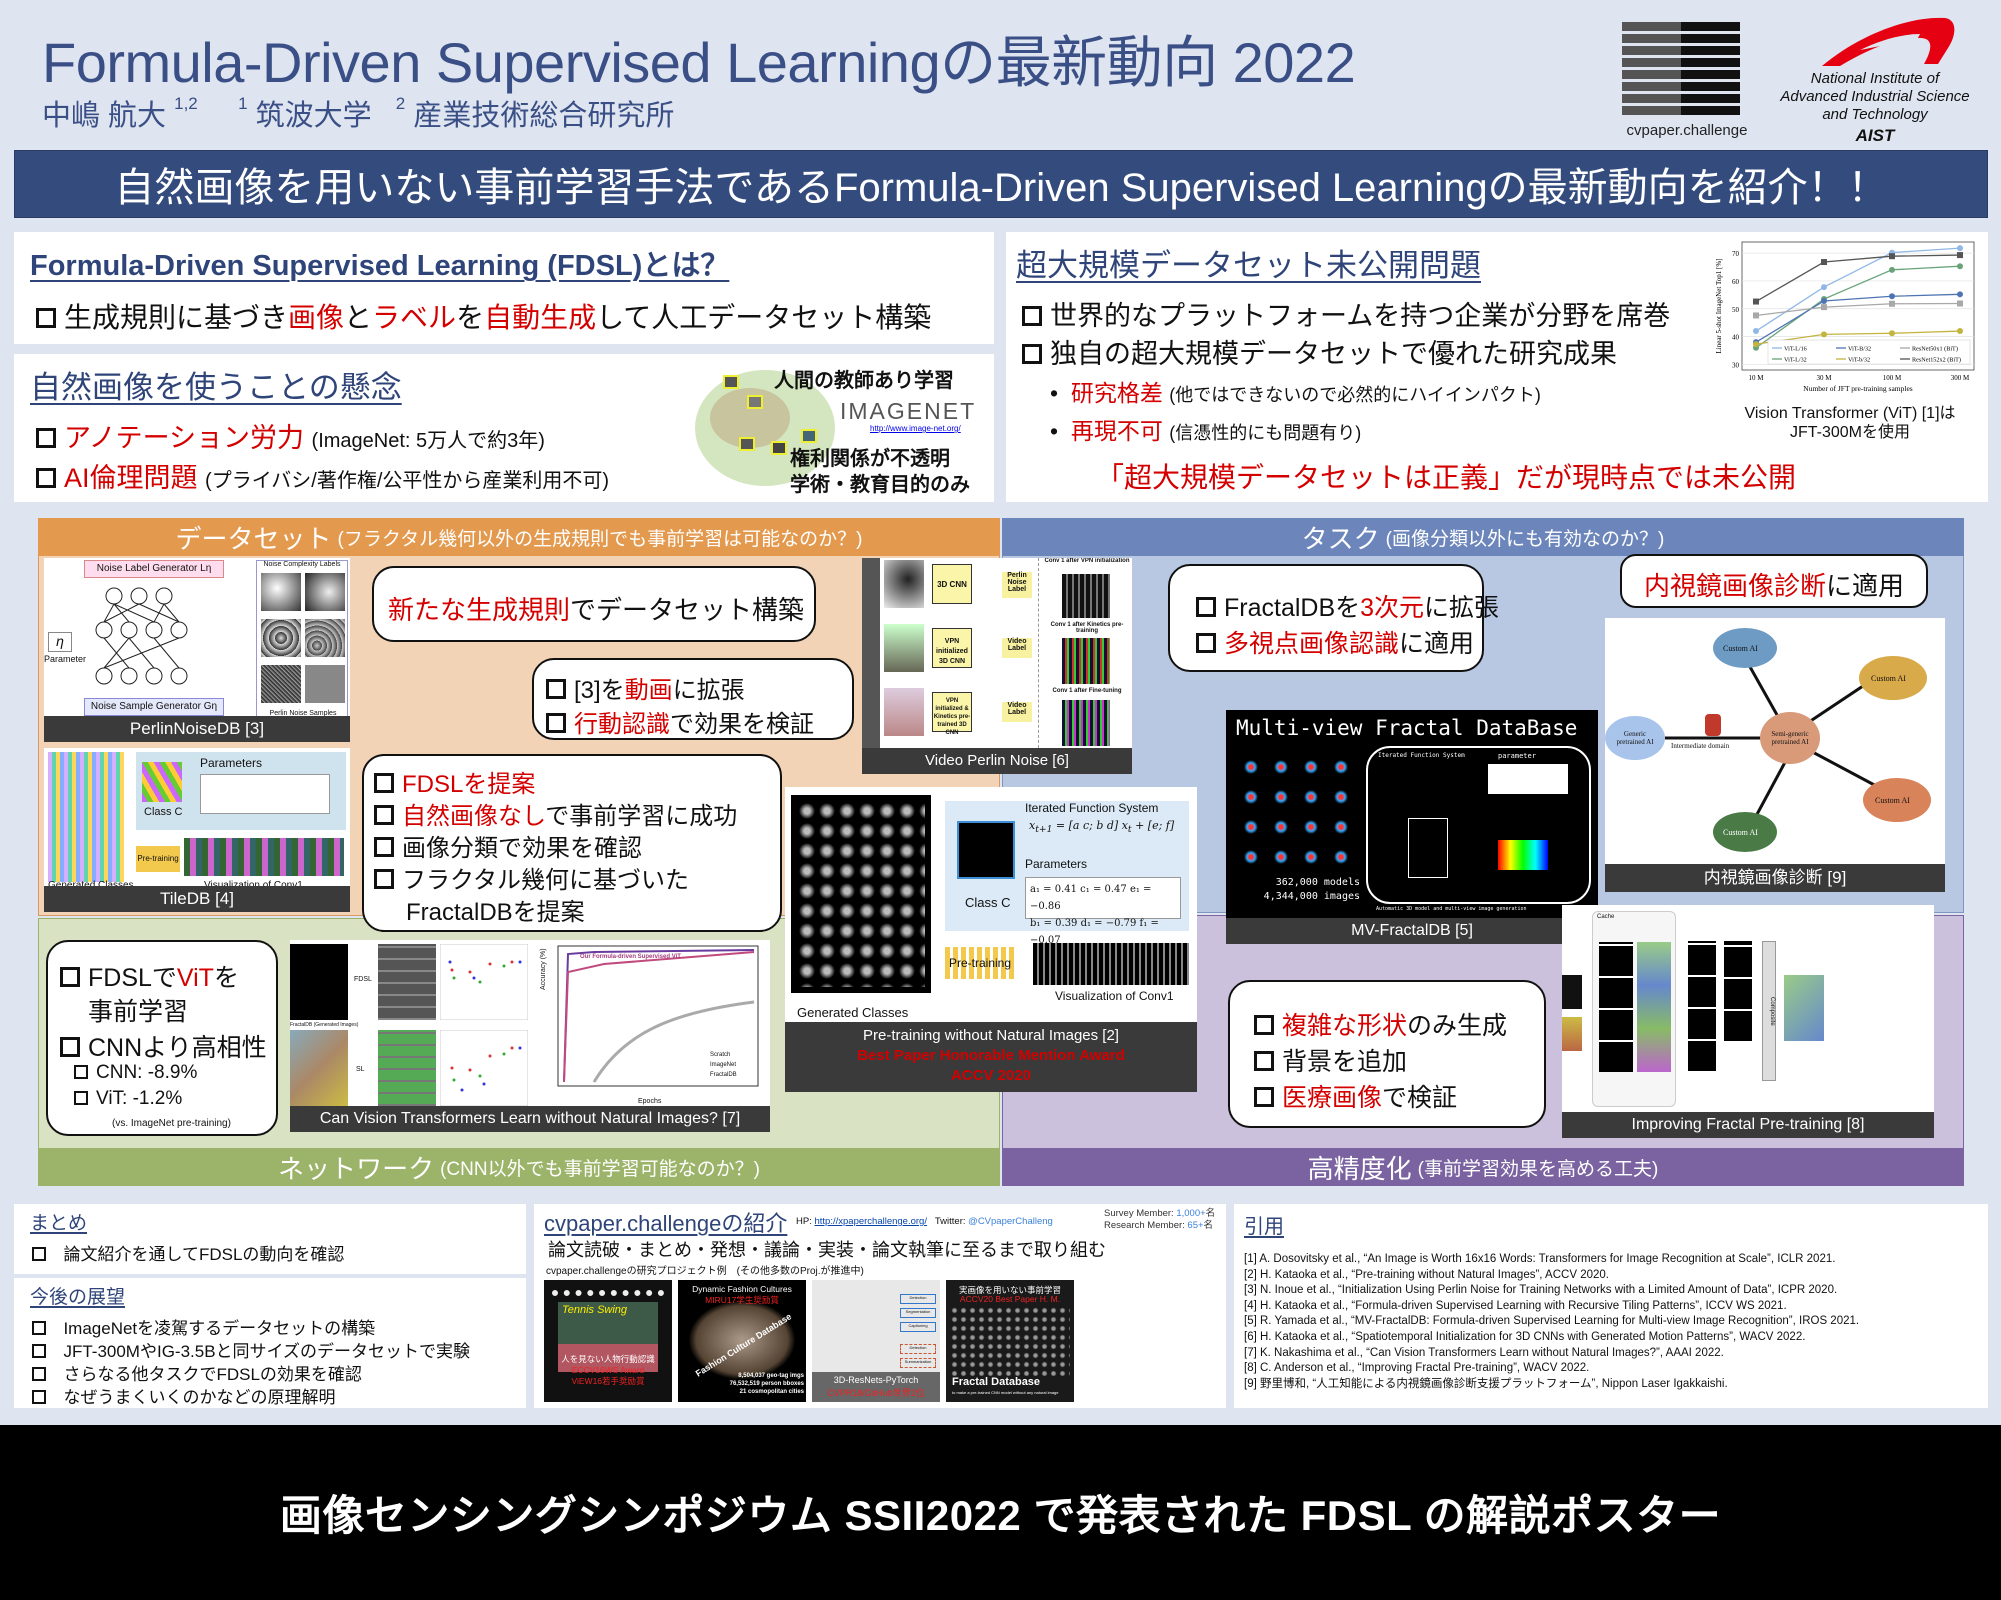  Describe the element at coordinates (904, 712) in the screenshot. I see `finetune-input` at that location.